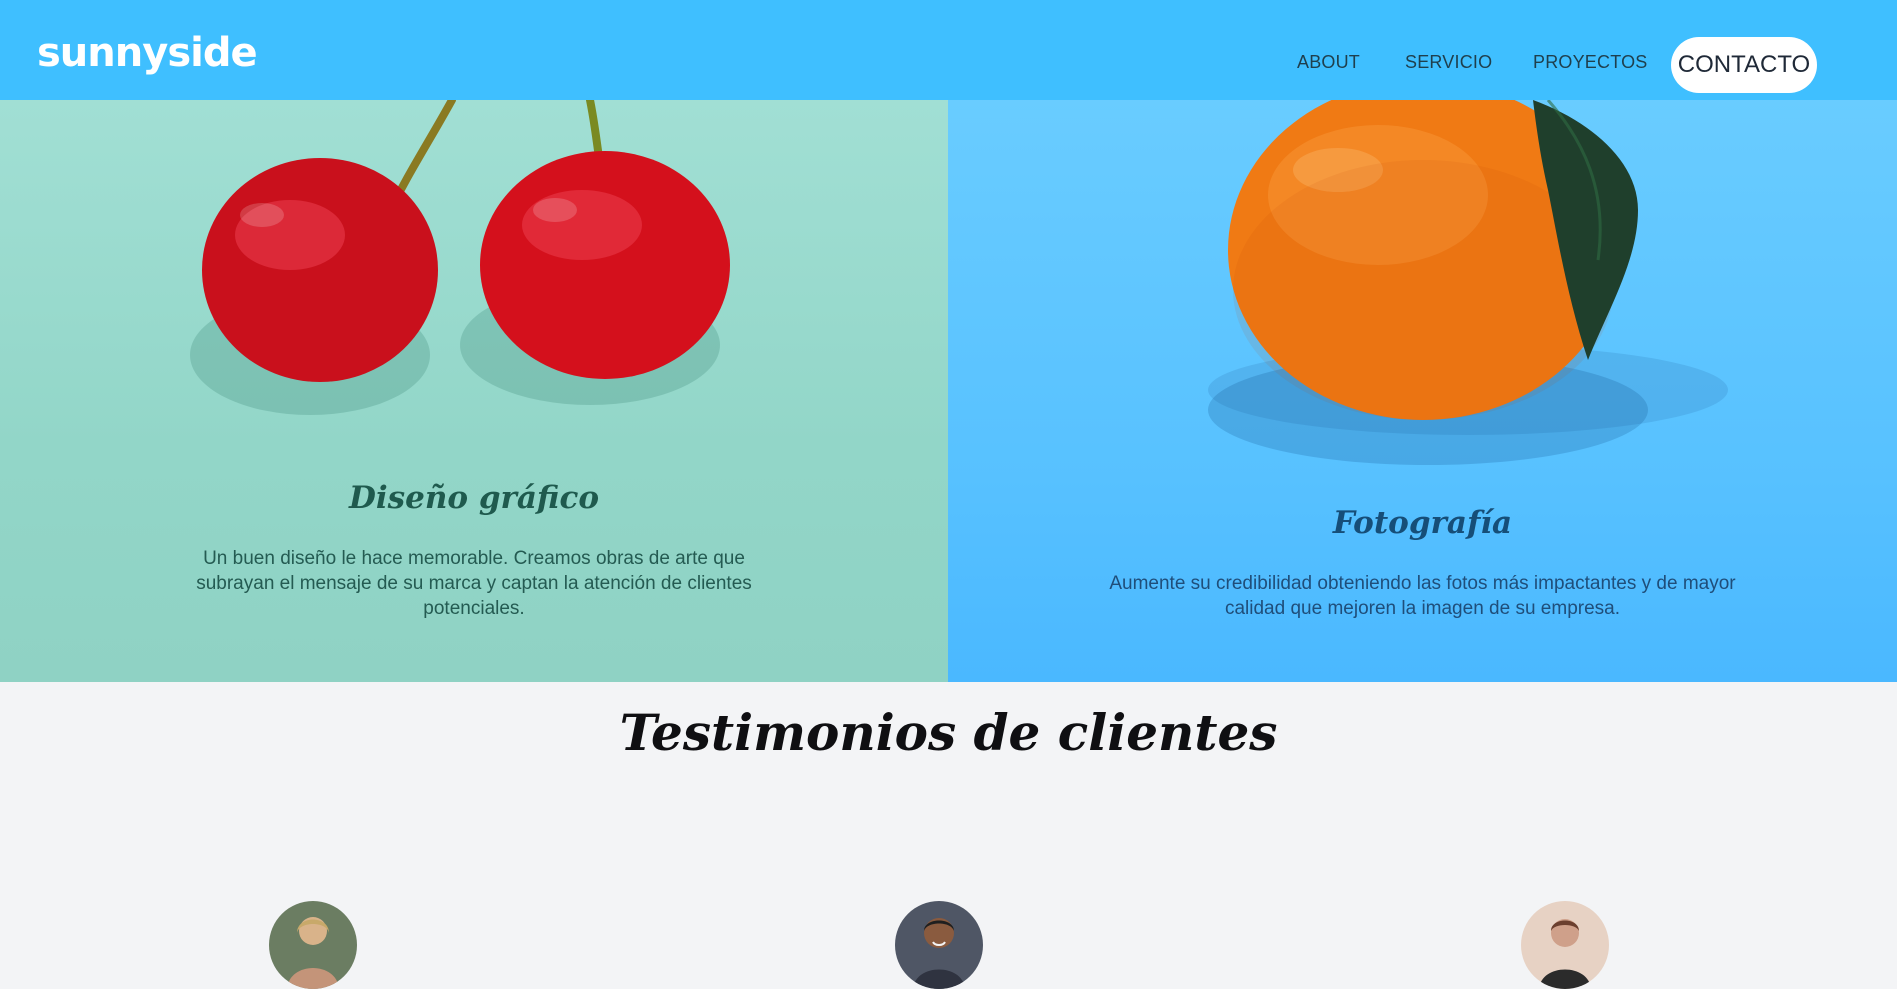 The width and height of the screenshot is (1897, 989). What do you see at coordinates (1328, 62) in the screenshot?
I see `nav-about-link: ABOUT` at bounding box center [1328, 62].